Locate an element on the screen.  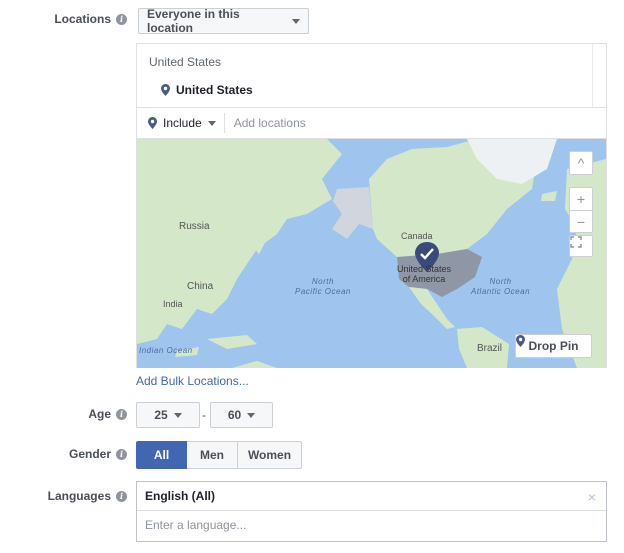
selected-language-label: English (All) is located at coordinates (180, 496).